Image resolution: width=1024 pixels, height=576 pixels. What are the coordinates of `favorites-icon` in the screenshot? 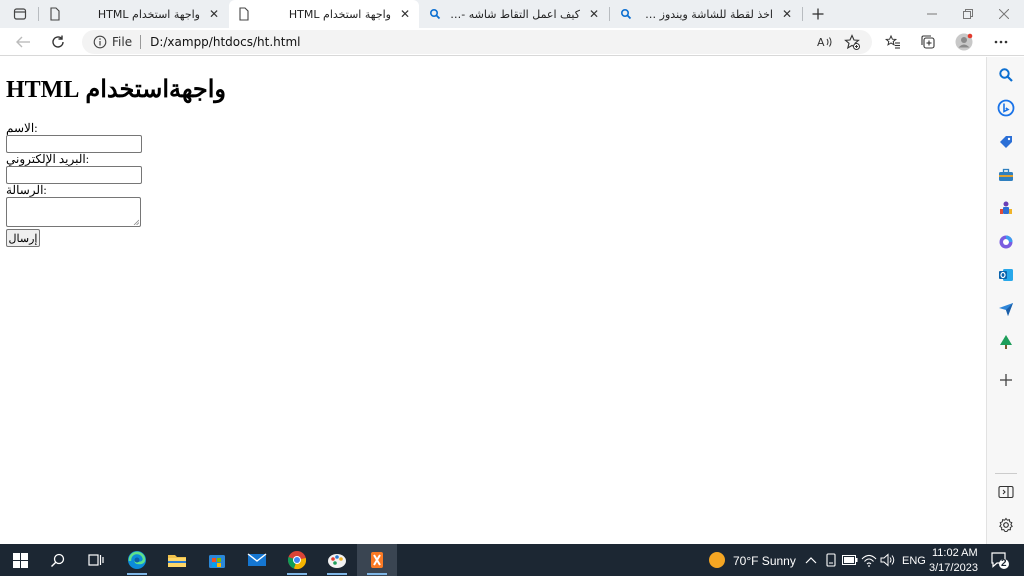 It's located at (893, 42).